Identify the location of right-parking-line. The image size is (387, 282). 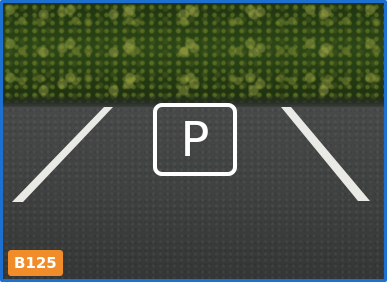
(325, 154).